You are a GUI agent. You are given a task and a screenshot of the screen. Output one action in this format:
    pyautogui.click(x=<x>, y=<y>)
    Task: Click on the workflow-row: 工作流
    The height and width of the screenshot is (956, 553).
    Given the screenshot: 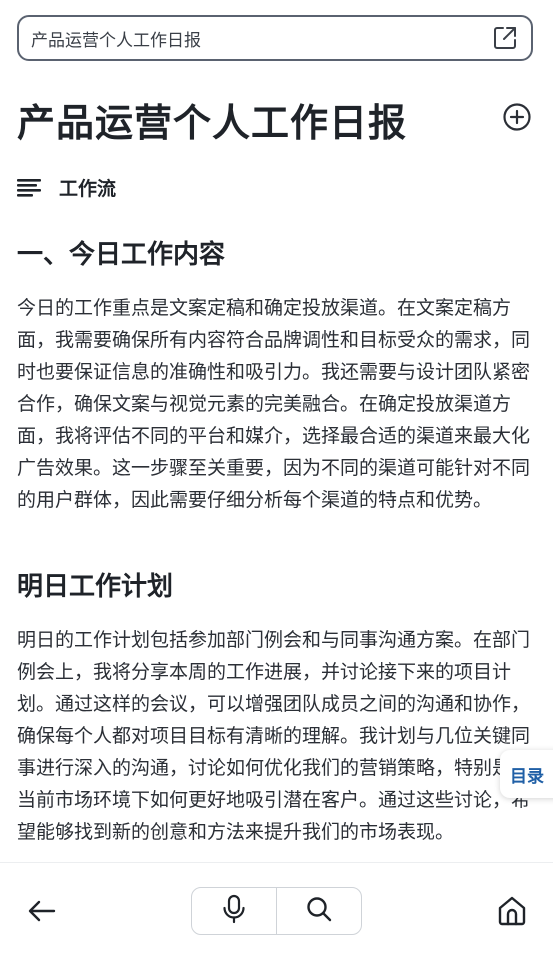 What is the action you would take?
    pyautogui.click(x=66, y=187)
    